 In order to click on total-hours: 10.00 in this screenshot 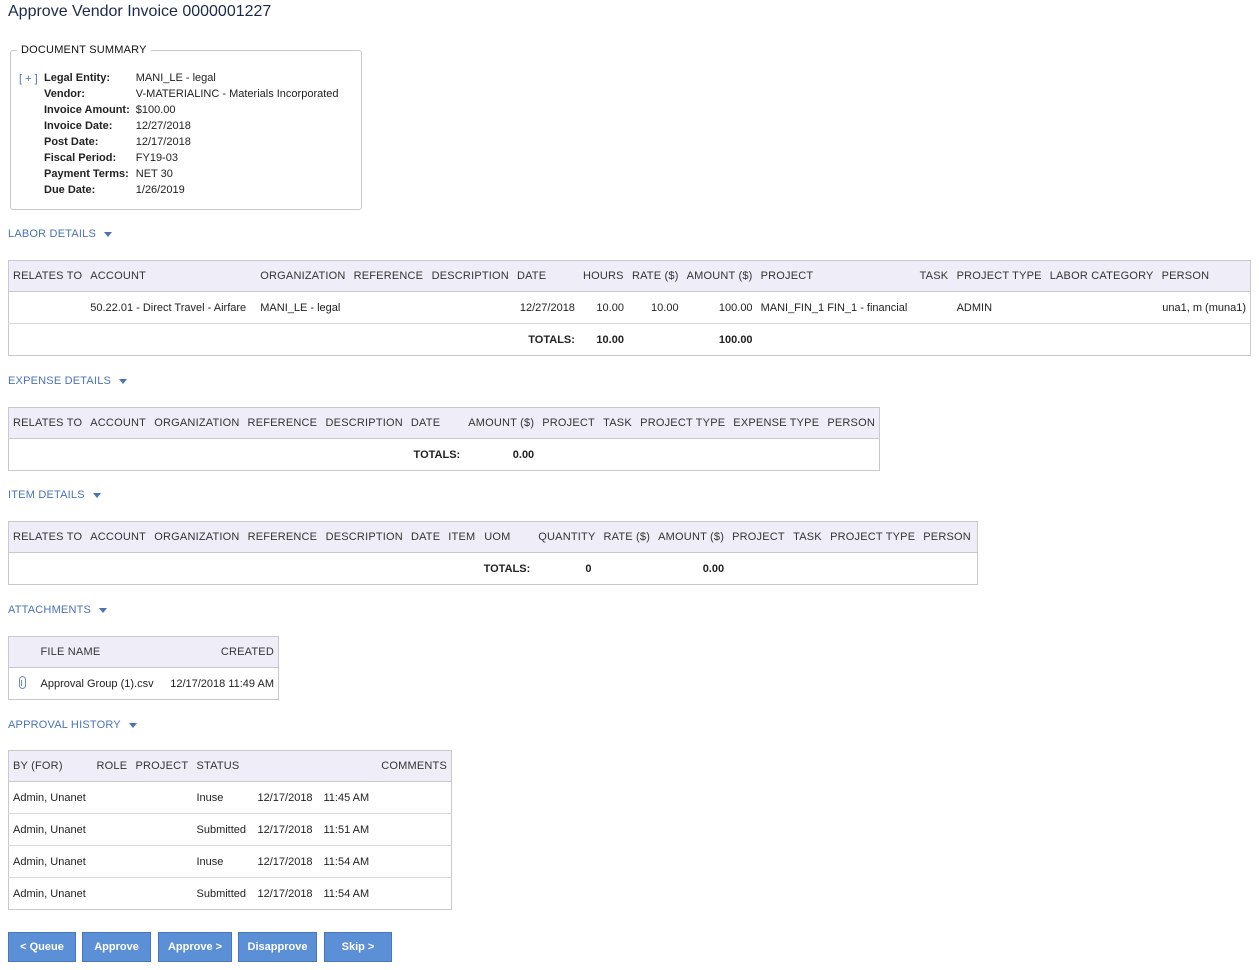, I will do `click(610, 339)`.